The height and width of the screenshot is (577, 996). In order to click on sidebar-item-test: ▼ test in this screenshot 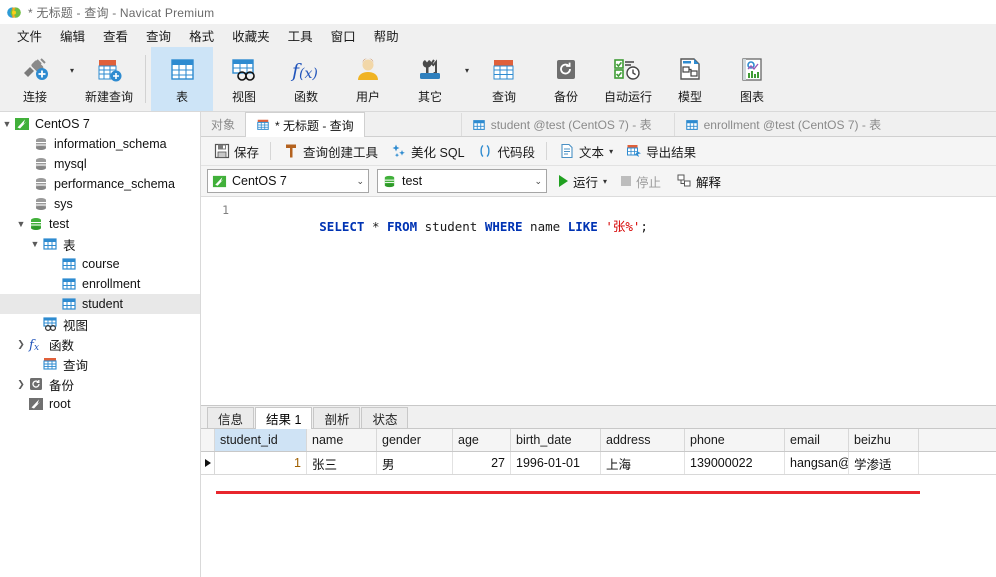, I will do `click(100, 224)`.